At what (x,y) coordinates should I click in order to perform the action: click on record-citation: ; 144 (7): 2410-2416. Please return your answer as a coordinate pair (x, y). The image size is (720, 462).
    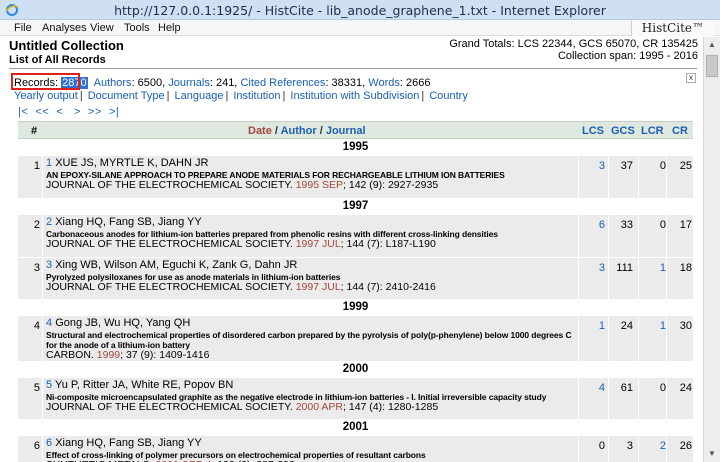
    Looking at the image, I should click on (388, 286).